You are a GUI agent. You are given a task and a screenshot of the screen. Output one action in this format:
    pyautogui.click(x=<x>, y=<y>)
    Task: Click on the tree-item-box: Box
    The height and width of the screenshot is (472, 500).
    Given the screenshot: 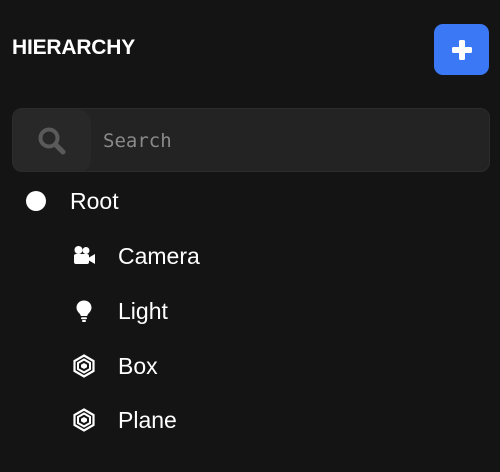 What is the action you would take?
    pyautogui.click(x=115, y=366)
    